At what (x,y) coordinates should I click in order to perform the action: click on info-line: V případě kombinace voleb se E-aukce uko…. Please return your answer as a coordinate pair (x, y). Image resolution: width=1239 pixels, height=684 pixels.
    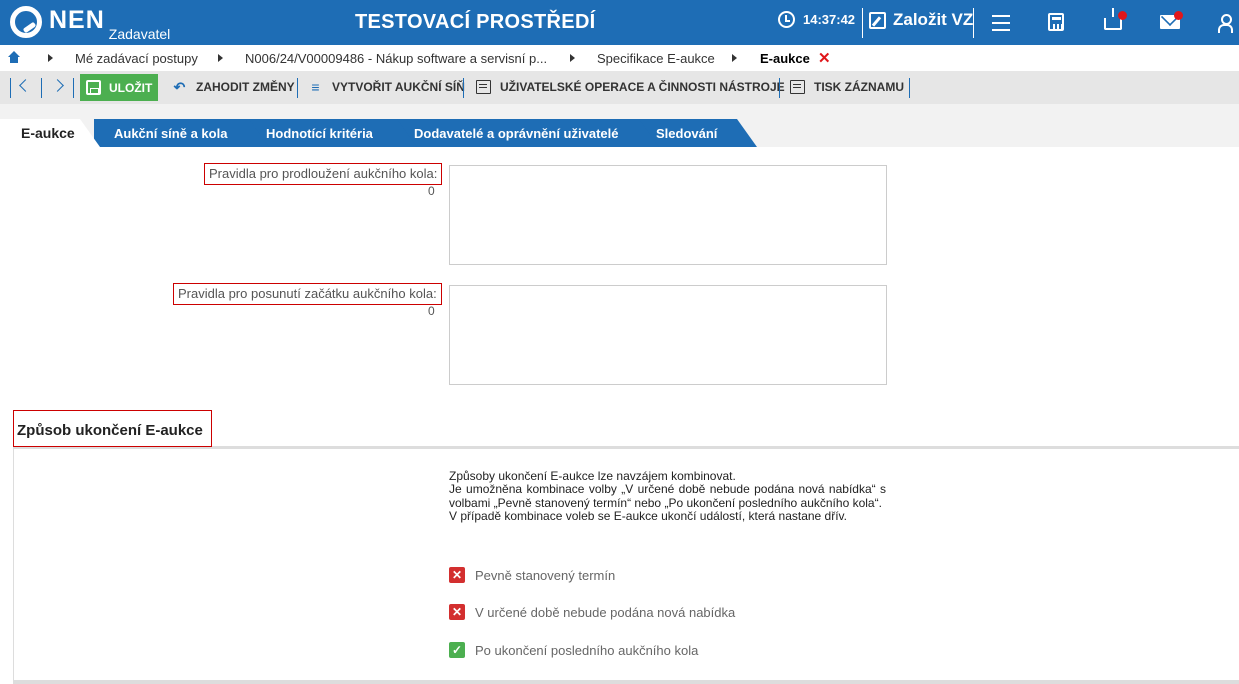
    Looking at the image, I should click on (648, 516).